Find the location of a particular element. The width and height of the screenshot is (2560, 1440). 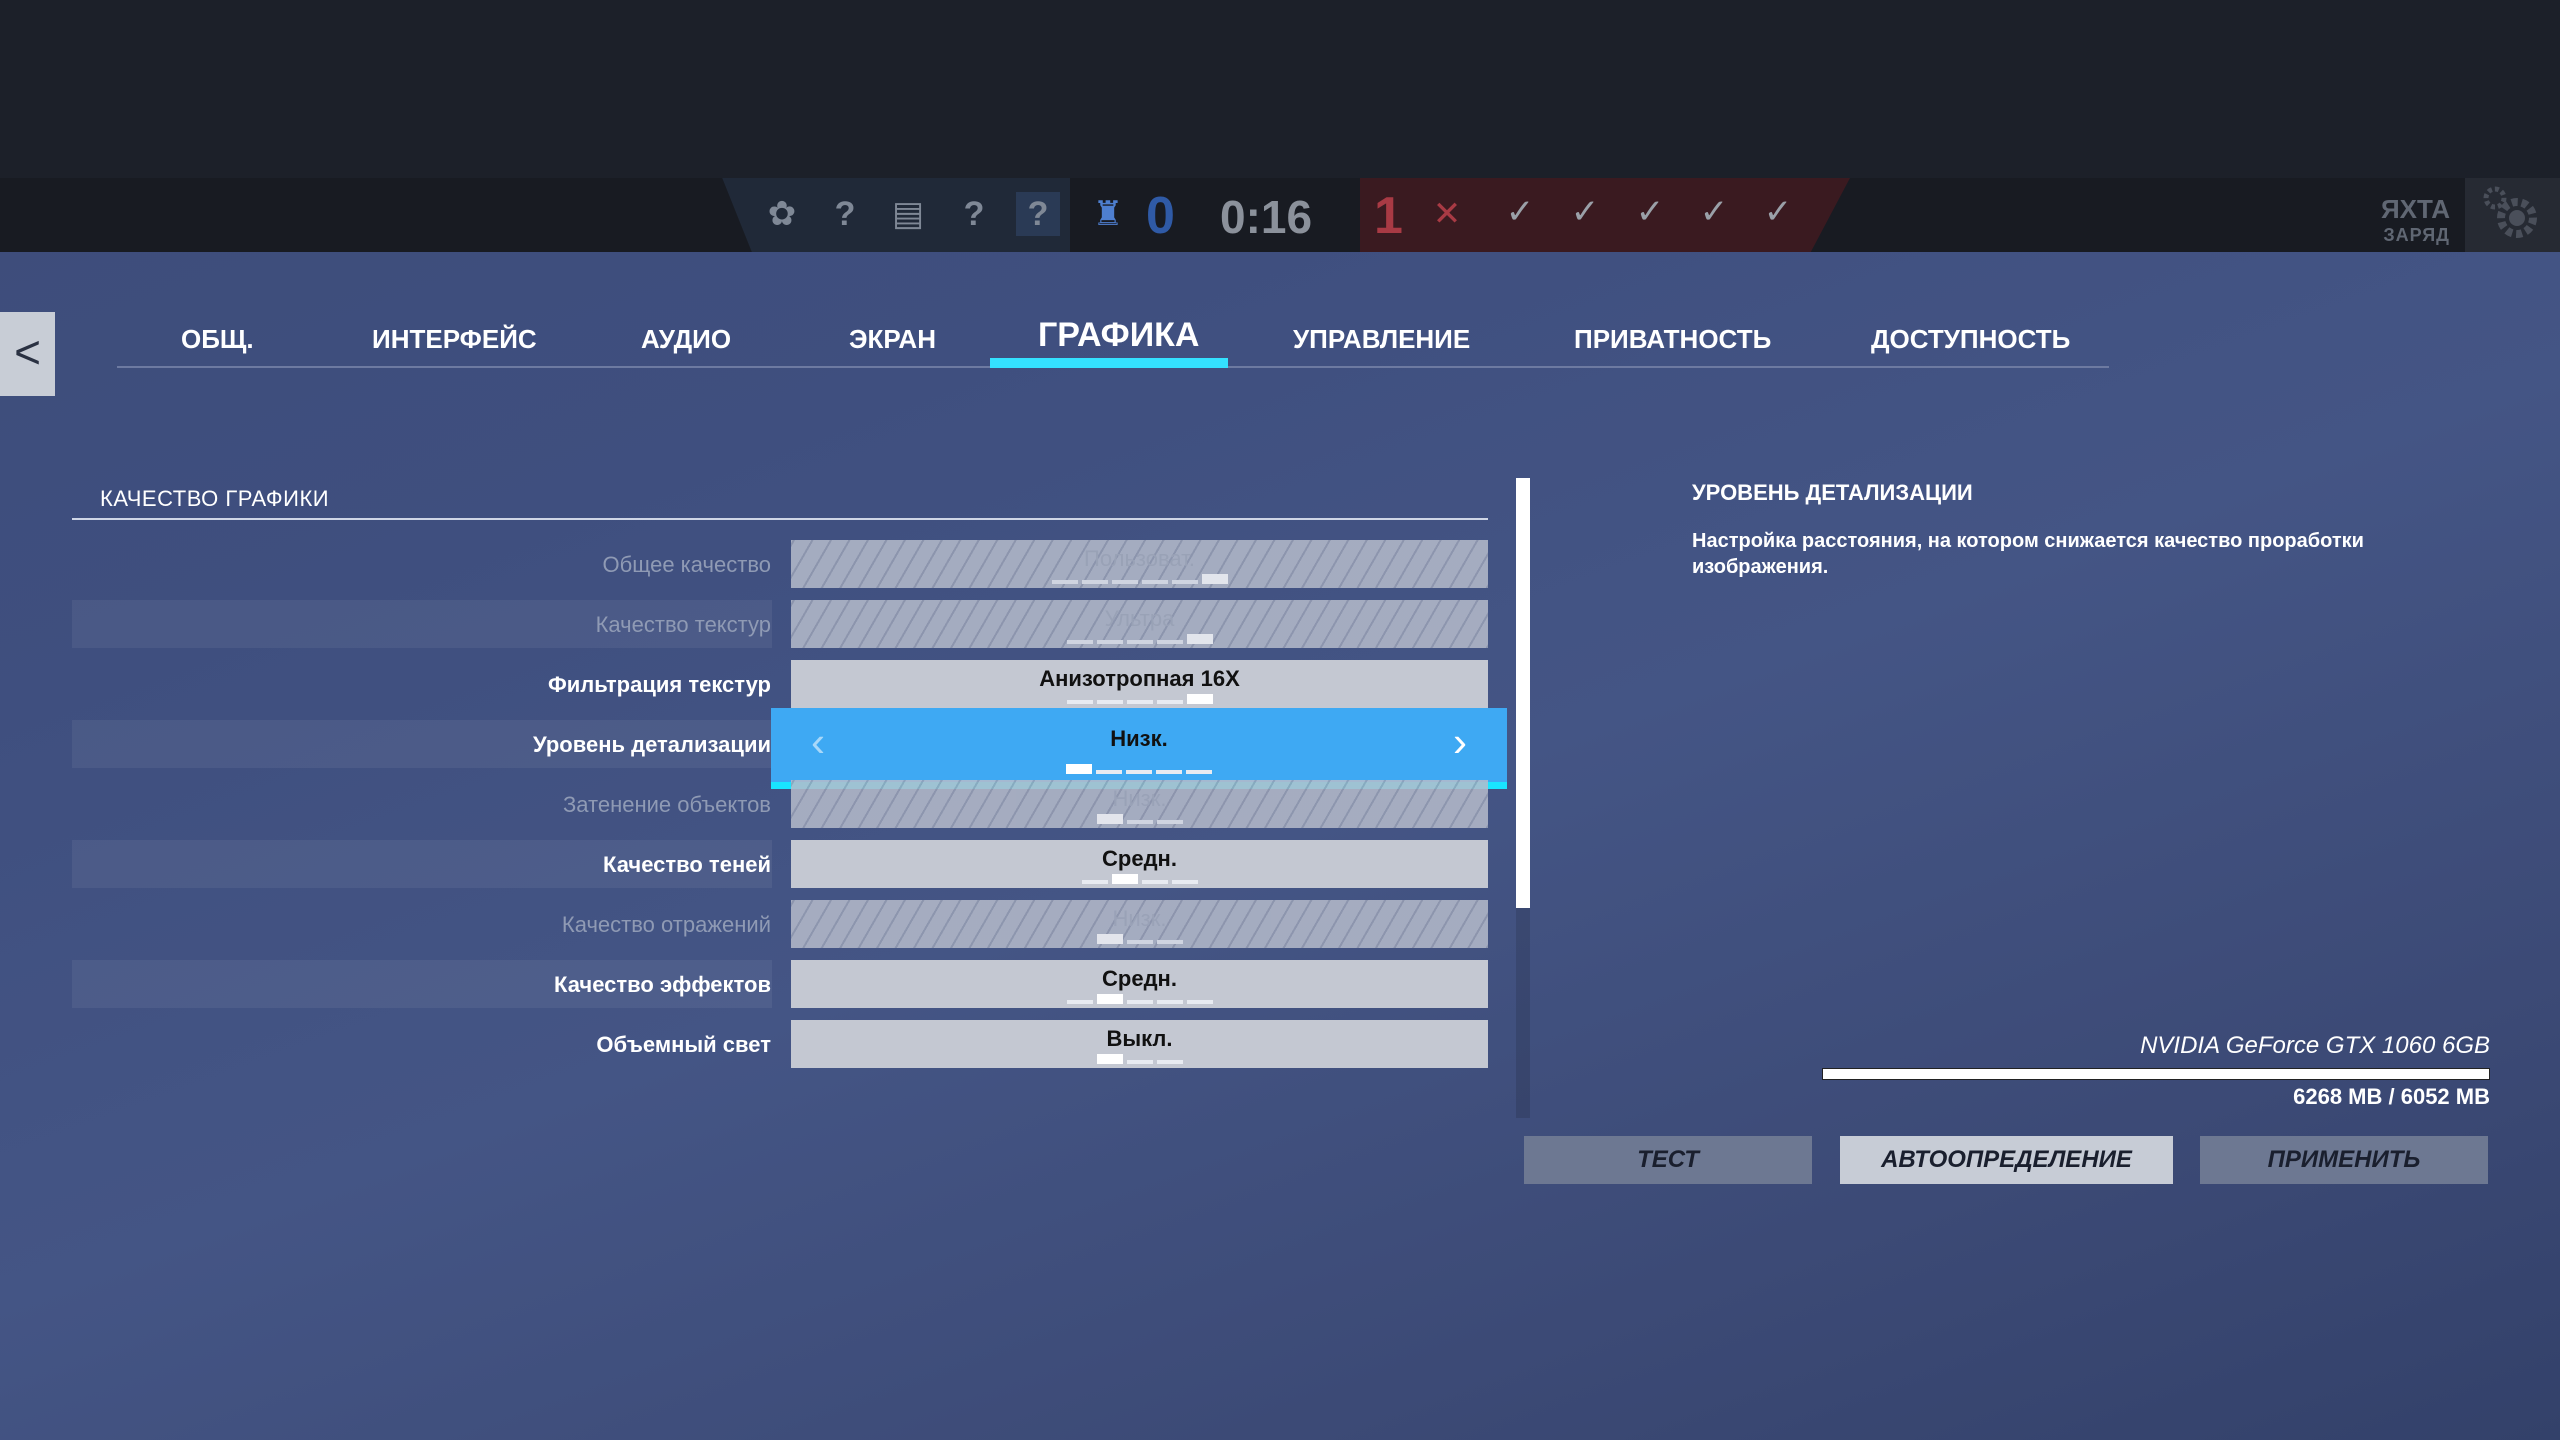

setting-row: Уровень детализации Низк. ‹ › is located at coordinates (789, 748).